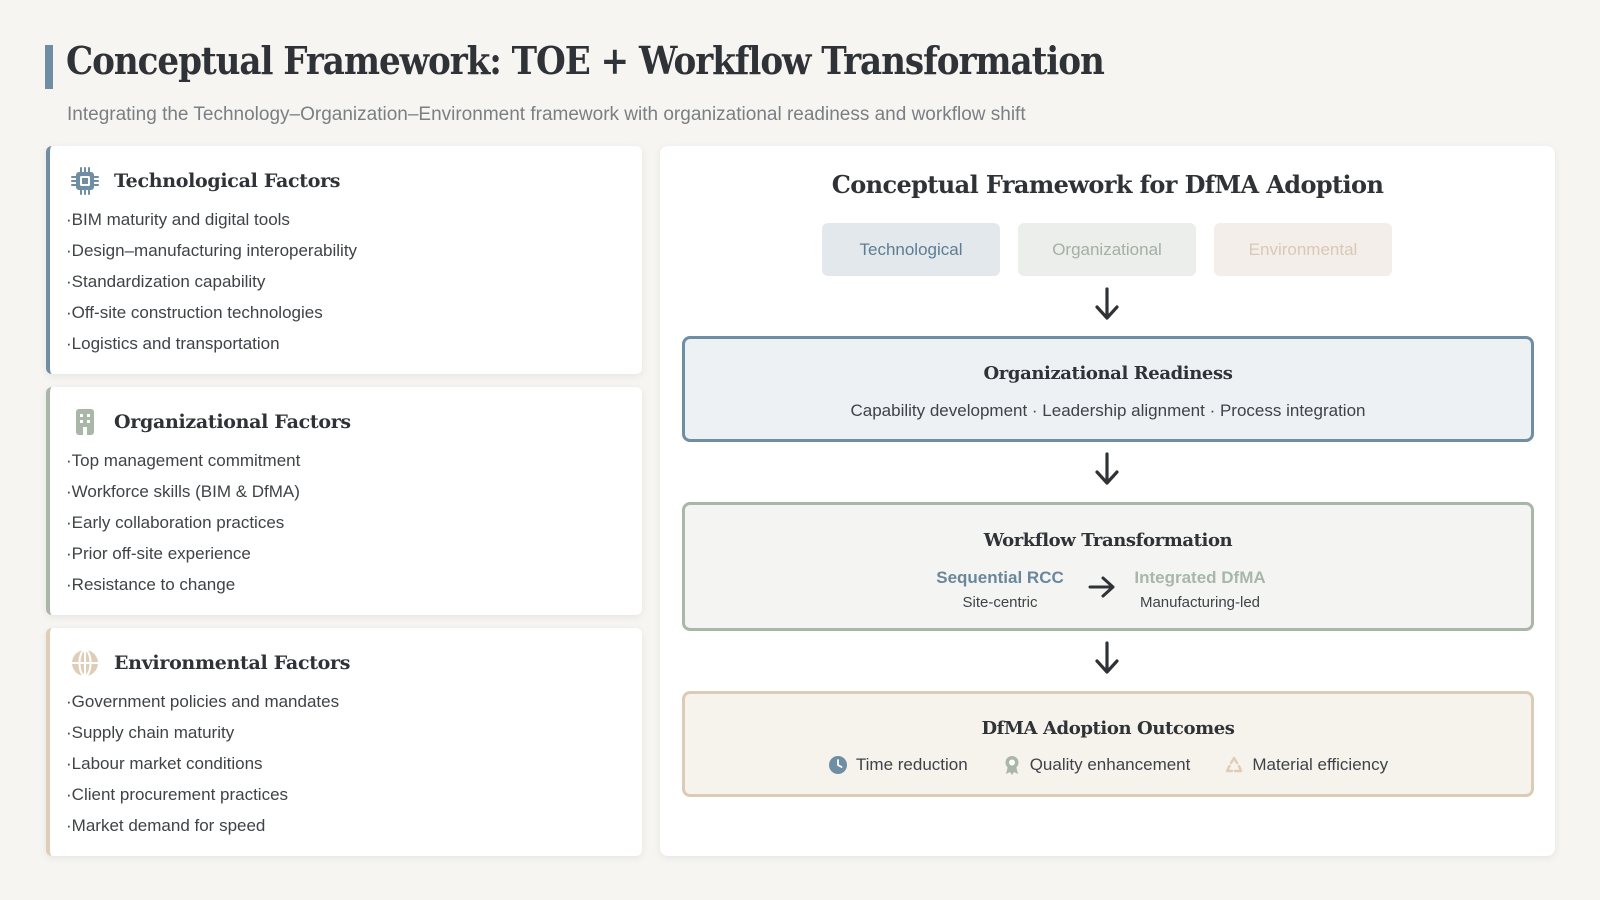 The image size is (1600, 900). What do you see at coordinates (1101, 587) in the screenshot?
I see `arrow-right-icon` at bounding box center [1101, 587].